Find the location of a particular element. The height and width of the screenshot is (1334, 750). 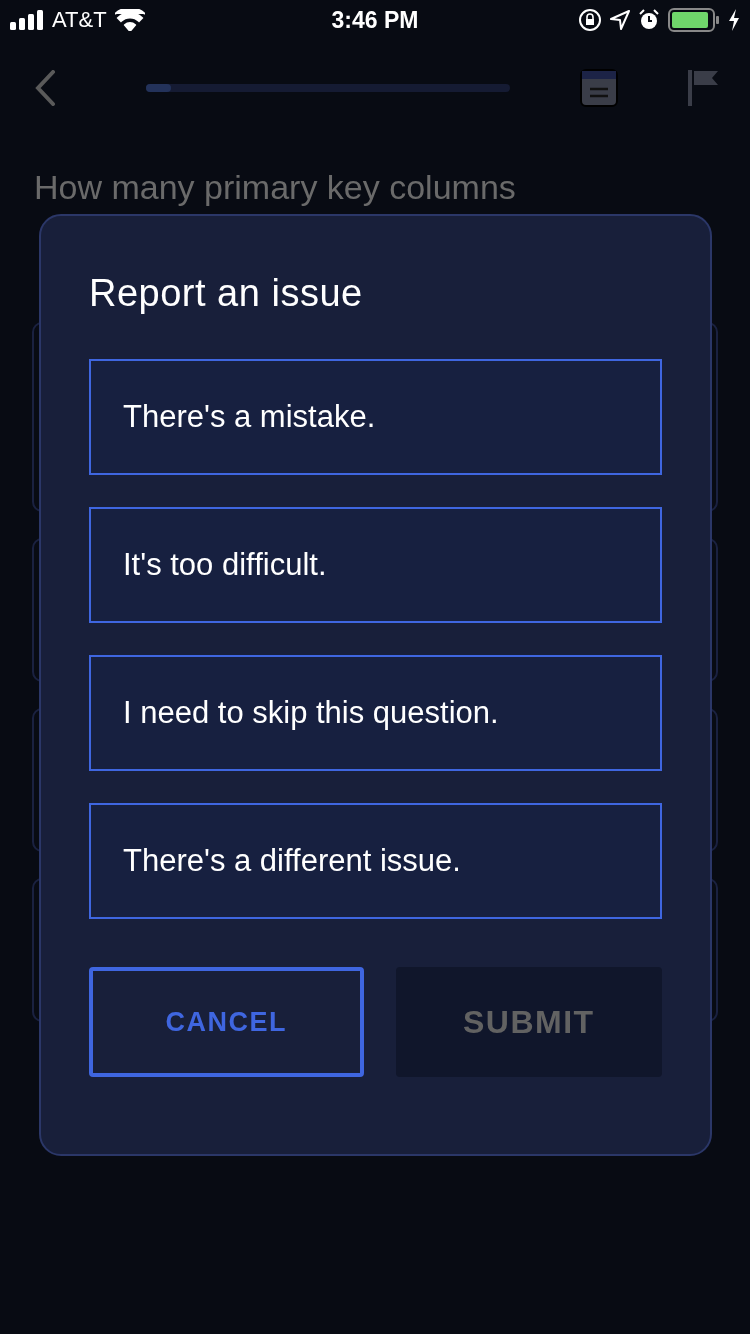

dialog-title: Report an issue is located at coordinates (226, 293).